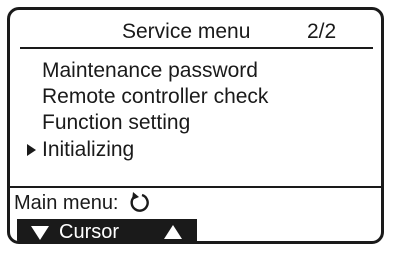 Image resolution: width=393 pixels, height=254 pixels. I want to click on cursor-down-icon, so click(40, 233).